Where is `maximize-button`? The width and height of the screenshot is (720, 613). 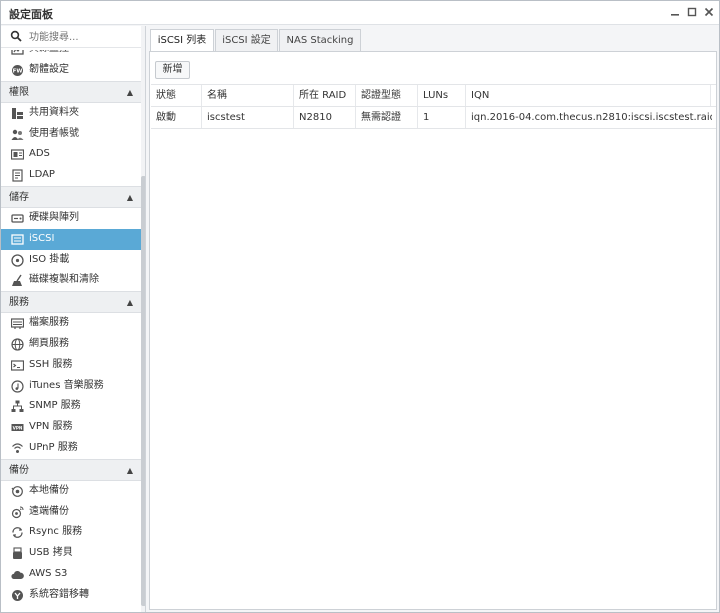 maximize-button is located at coordinates (692, 12).